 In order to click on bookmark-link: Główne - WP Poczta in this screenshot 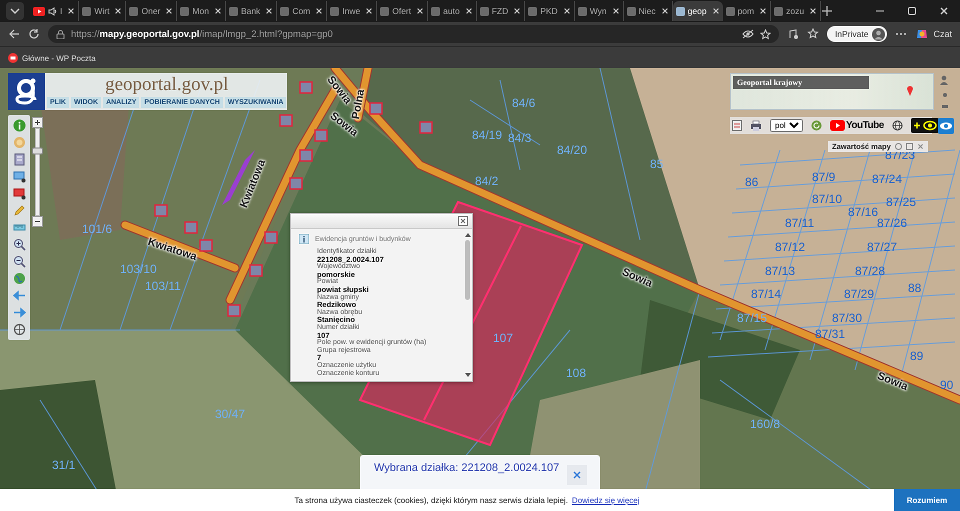, I will do `click(52, 58)`.